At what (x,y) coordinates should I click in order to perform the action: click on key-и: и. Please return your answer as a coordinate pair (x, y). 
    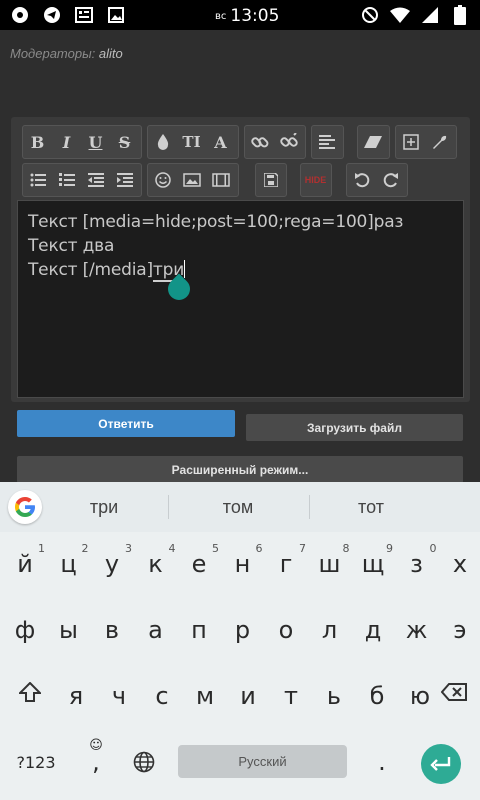
    Looking at the image, I should click on (248, 696).